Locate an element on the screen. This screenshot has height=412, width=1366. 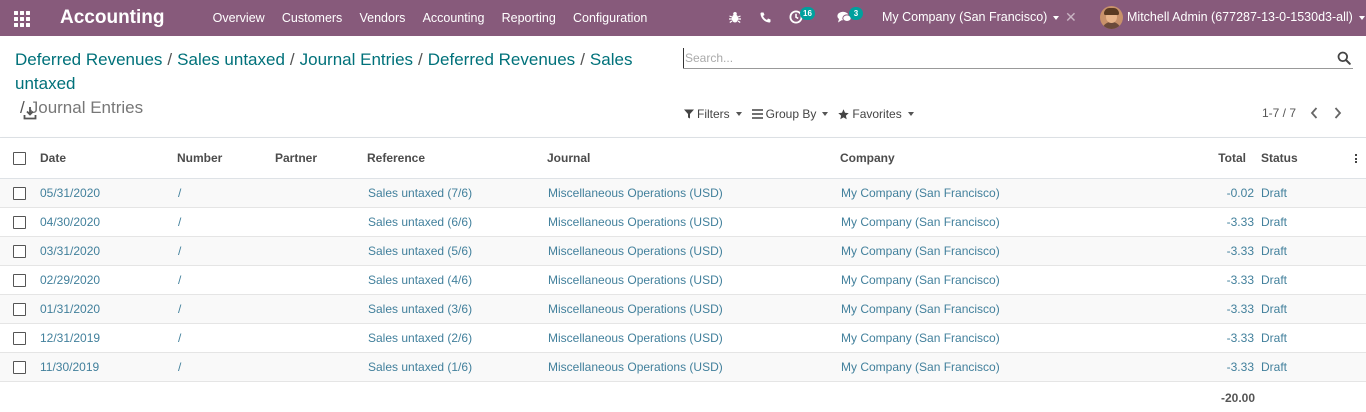
column-header-partner: Partner is located at coordinates (296, 158).